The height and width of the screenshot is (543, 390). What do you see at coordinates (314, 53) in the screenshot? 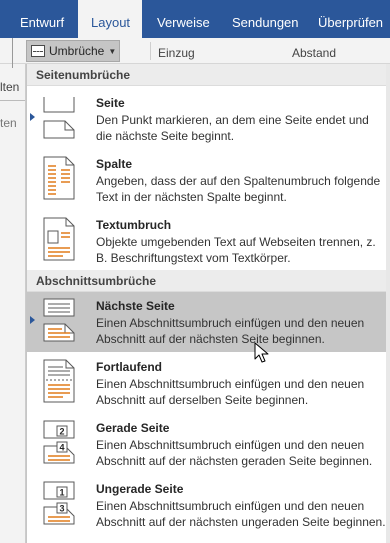
I see `spacing-label: Abstand` at bounding box center [314, 53].